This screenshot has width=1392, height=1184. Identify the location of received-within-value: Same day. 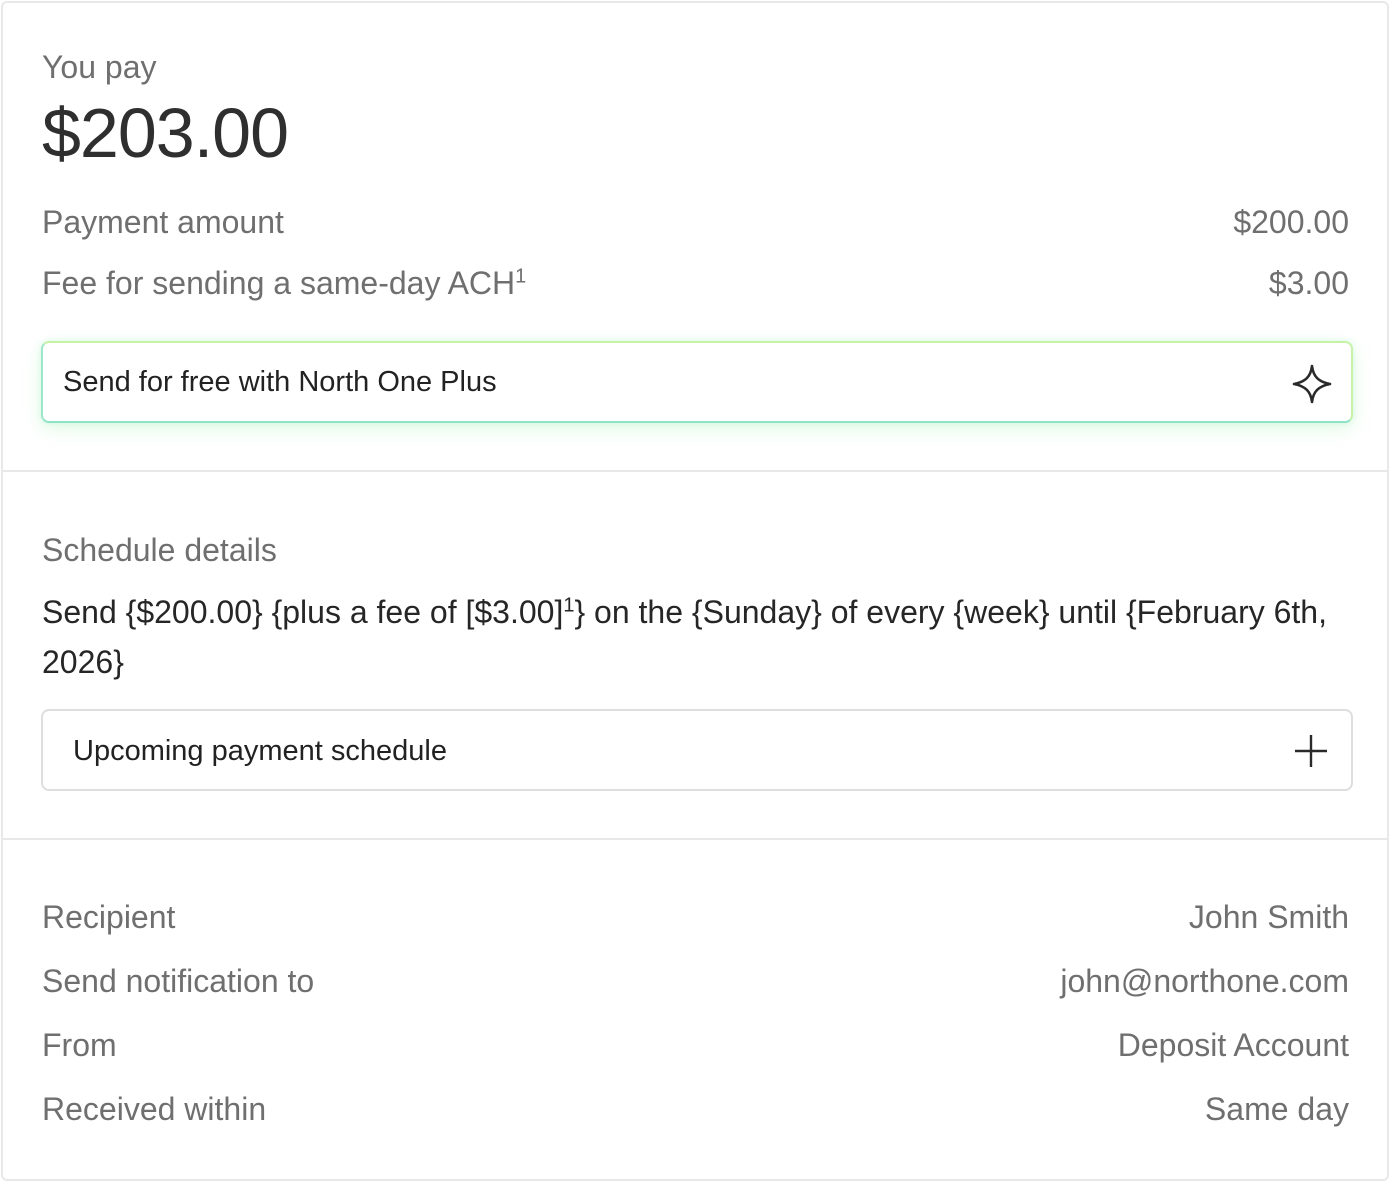
(1276, 1109).